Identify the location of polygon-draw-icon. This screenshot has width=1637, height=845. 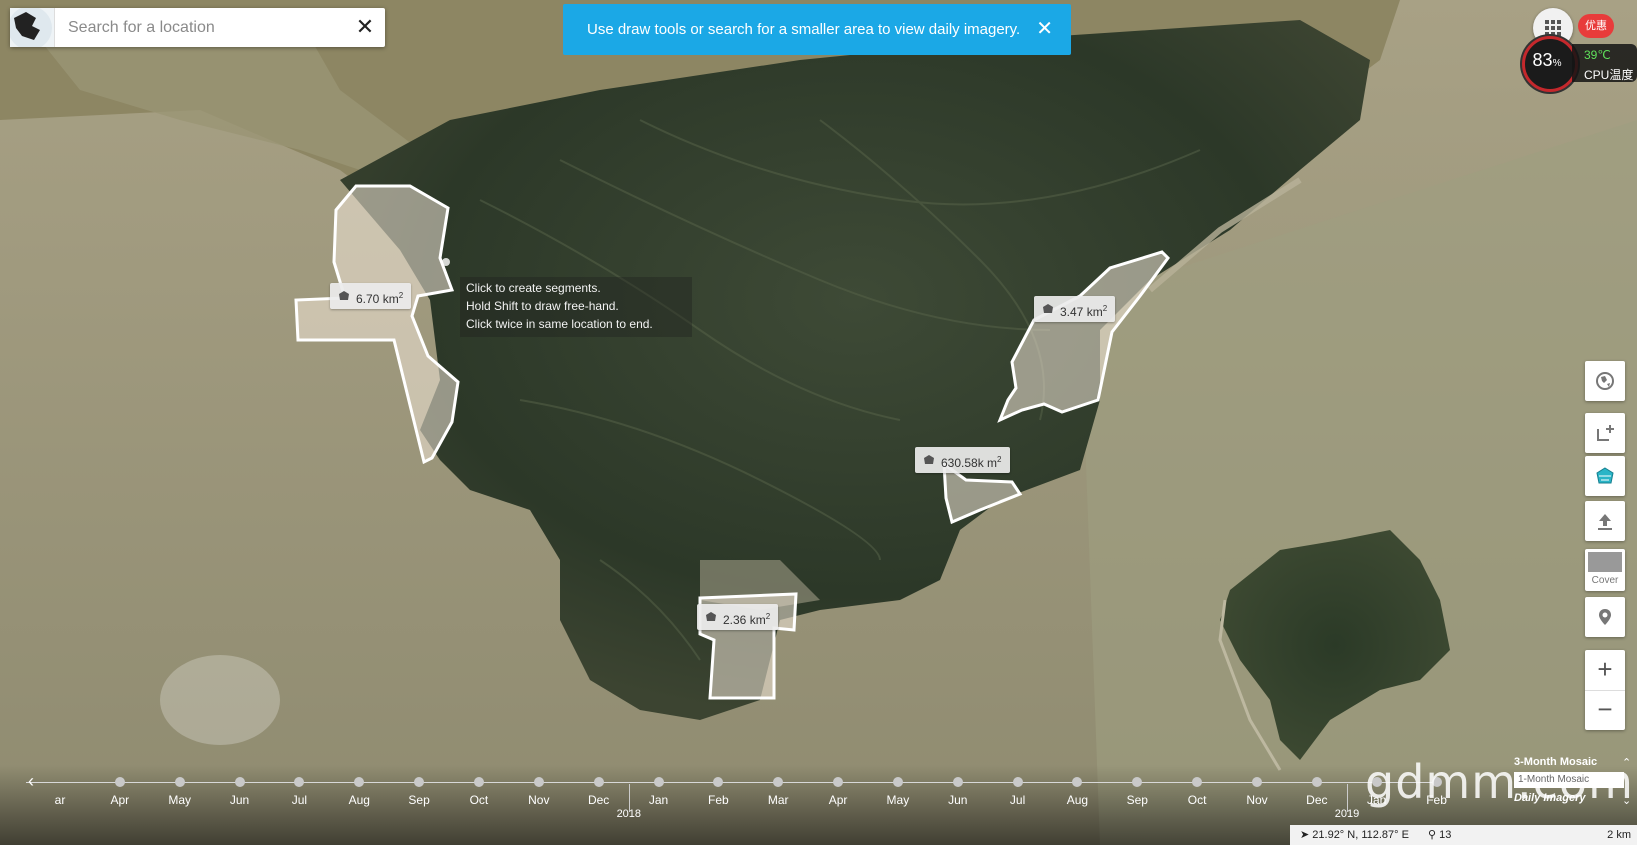
(1605, 475).